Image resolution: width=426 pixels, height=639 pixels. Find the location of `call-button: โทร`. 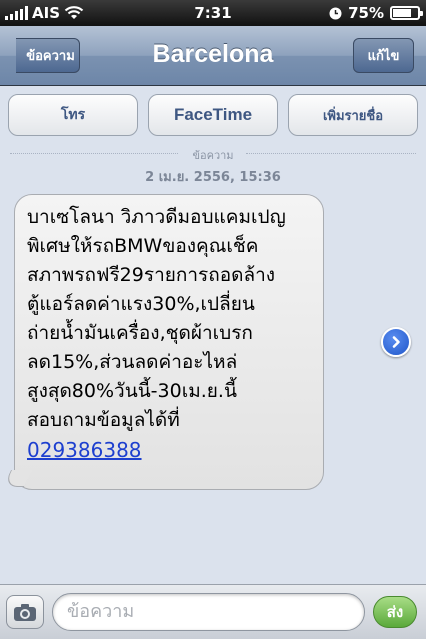

call-button: โทร is located at coordinates (73, 115).